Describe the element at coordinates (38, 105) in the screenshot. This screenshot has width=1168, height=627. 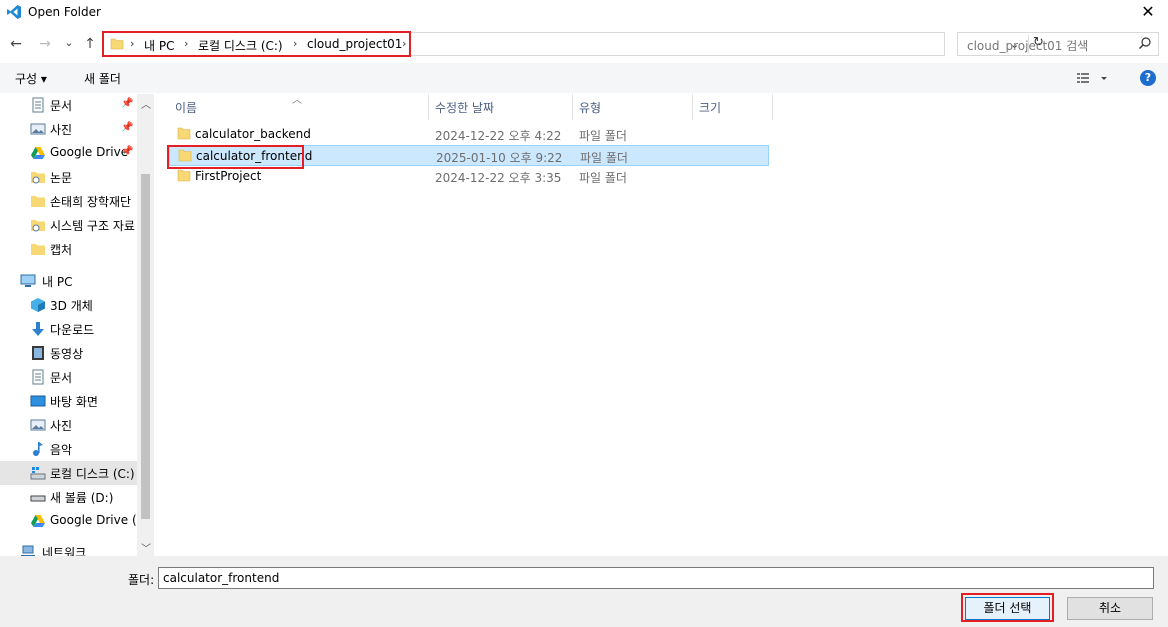
I see `document-icon` at that location.